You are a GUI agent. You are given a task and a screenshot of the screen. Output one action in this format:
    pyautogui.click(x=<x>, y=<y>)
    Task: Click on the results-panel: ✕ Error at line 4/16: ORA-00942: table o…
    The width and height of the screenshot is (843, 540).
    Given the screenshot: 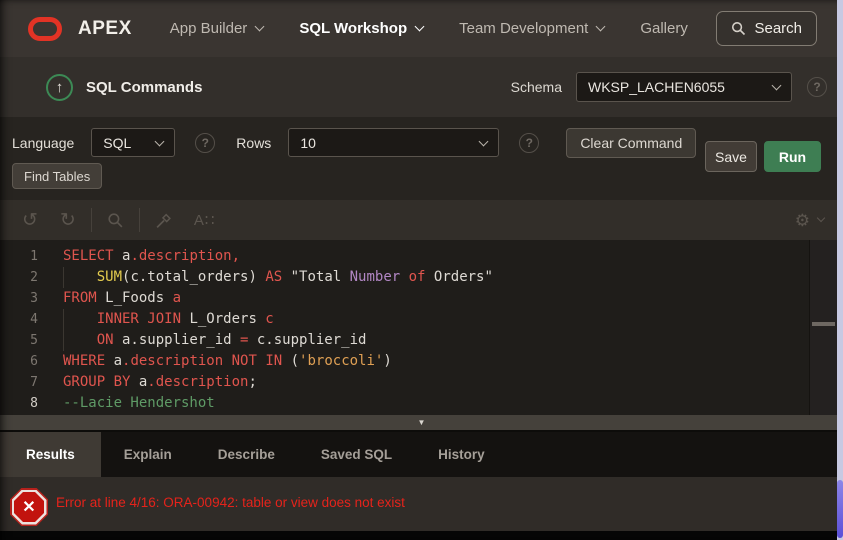 What is the action you would take?
    pyautogui.click(x=421, y=504)
    